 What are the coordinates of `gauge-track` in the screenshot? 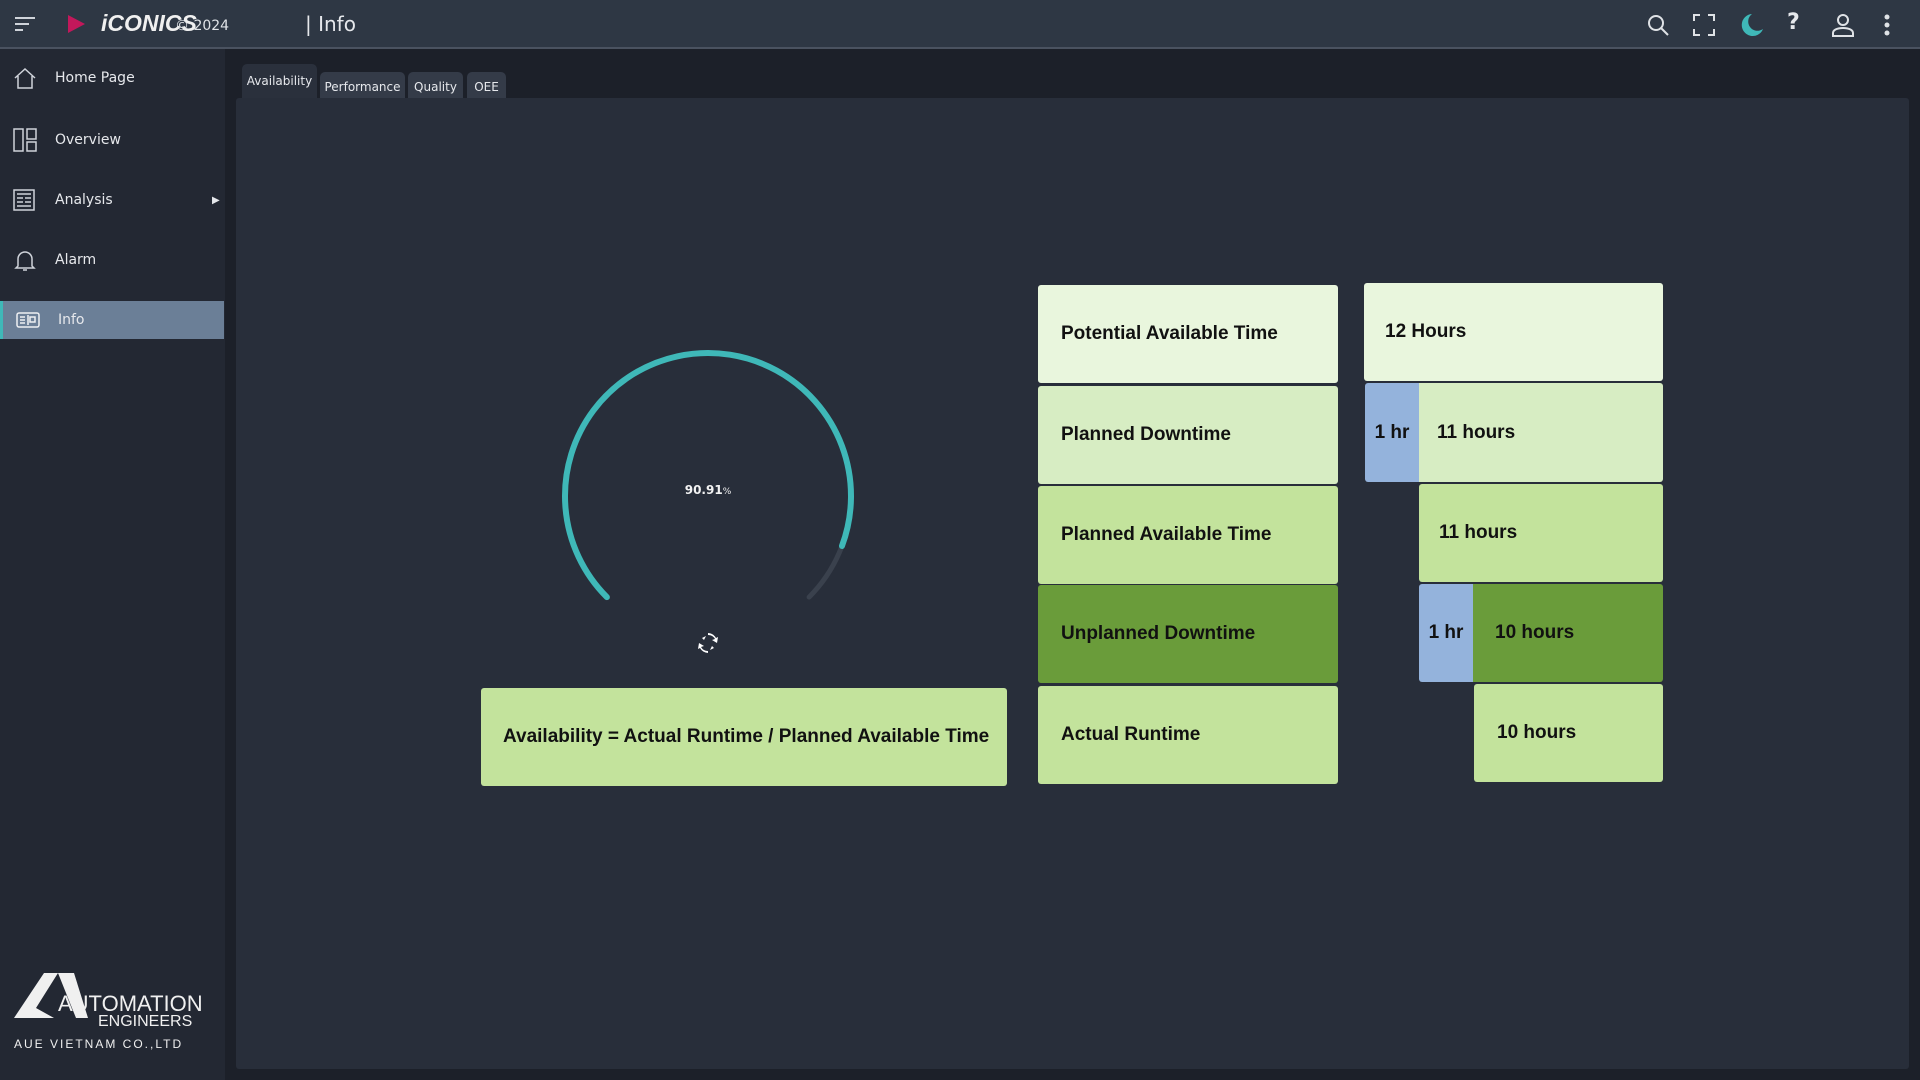 It's located at (708, 475).